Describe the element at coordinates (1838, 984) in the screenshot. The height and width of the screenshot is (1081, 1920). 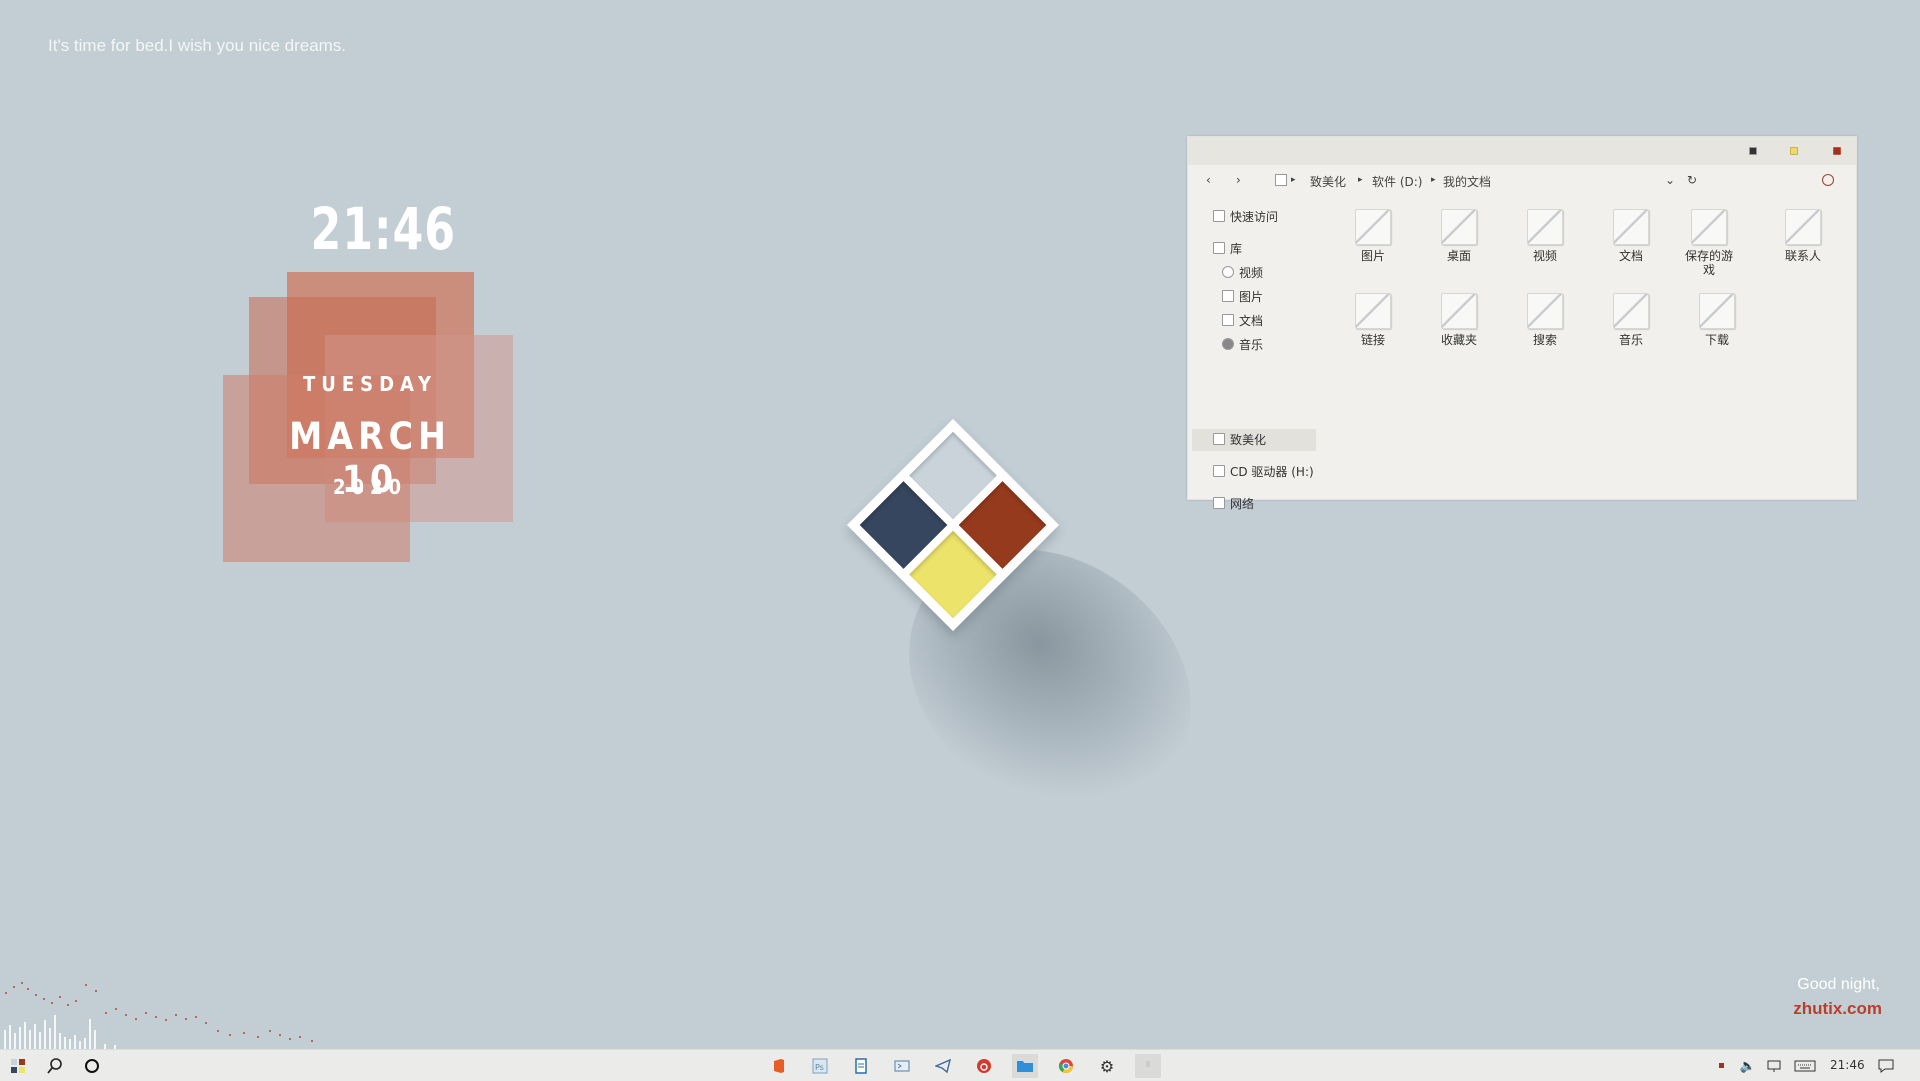
I see `goodnight-text: Good night,` at that location.